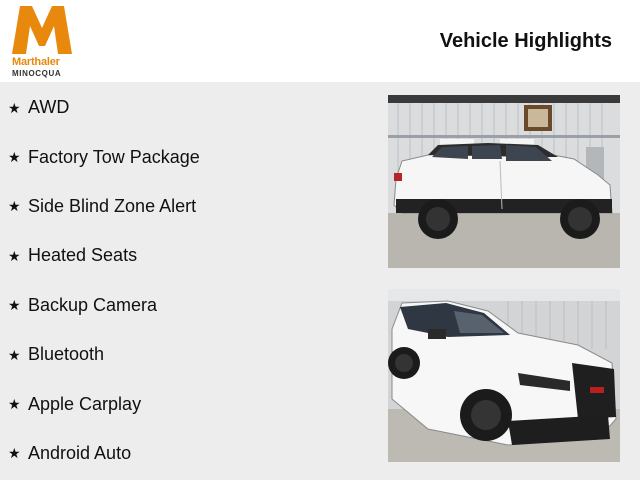 The image size is (640, 480). I want to click on vehicle-photo-front, so click(504, 375).